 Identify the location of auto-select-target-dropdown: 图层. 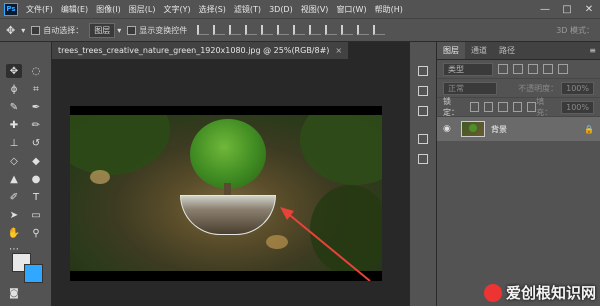
(102, 30).